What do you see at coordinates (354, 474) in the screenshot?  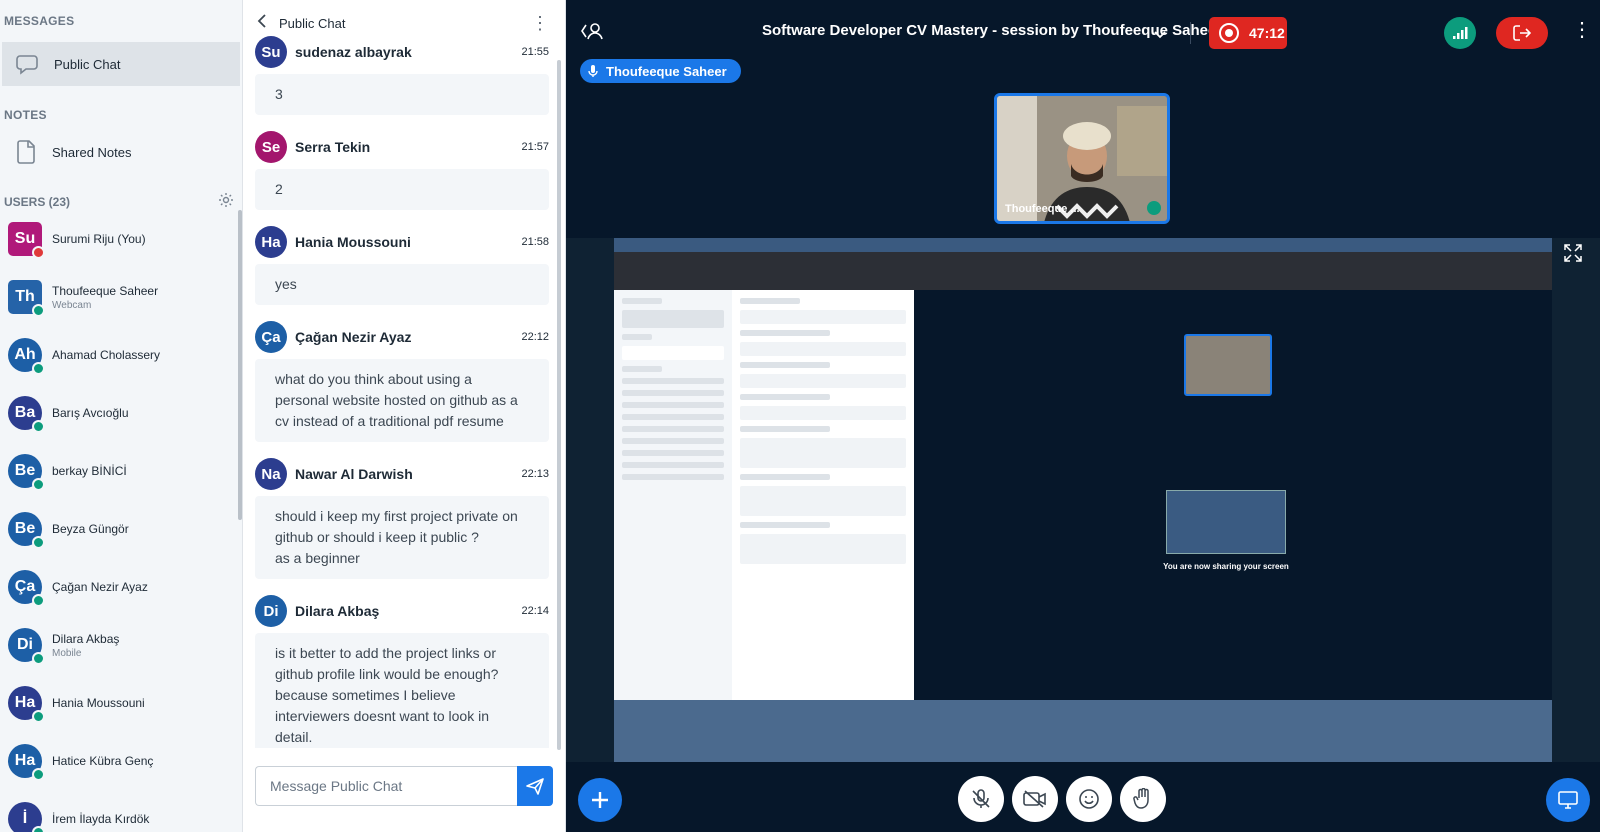 I see `sender-name: Nawar Al Darwish` at bounding box center [354, 474].